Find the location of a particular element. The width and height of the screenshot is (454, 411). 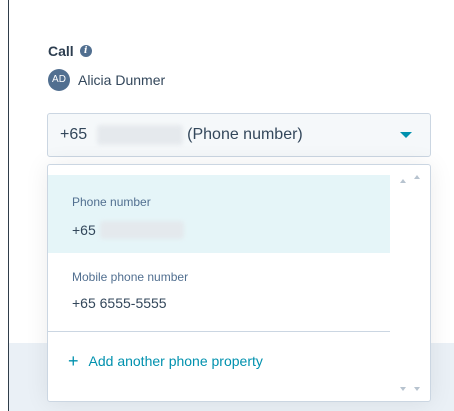

option-value-code: +65 is located at coordinates (84, 230).